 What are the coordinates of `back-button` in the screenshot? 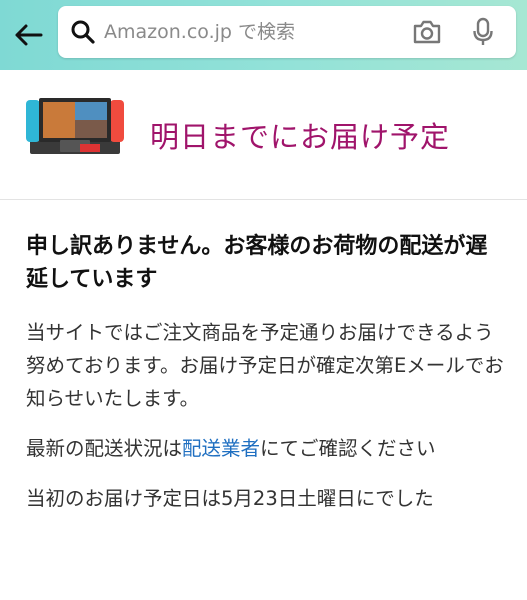 It's located at (28, 35).